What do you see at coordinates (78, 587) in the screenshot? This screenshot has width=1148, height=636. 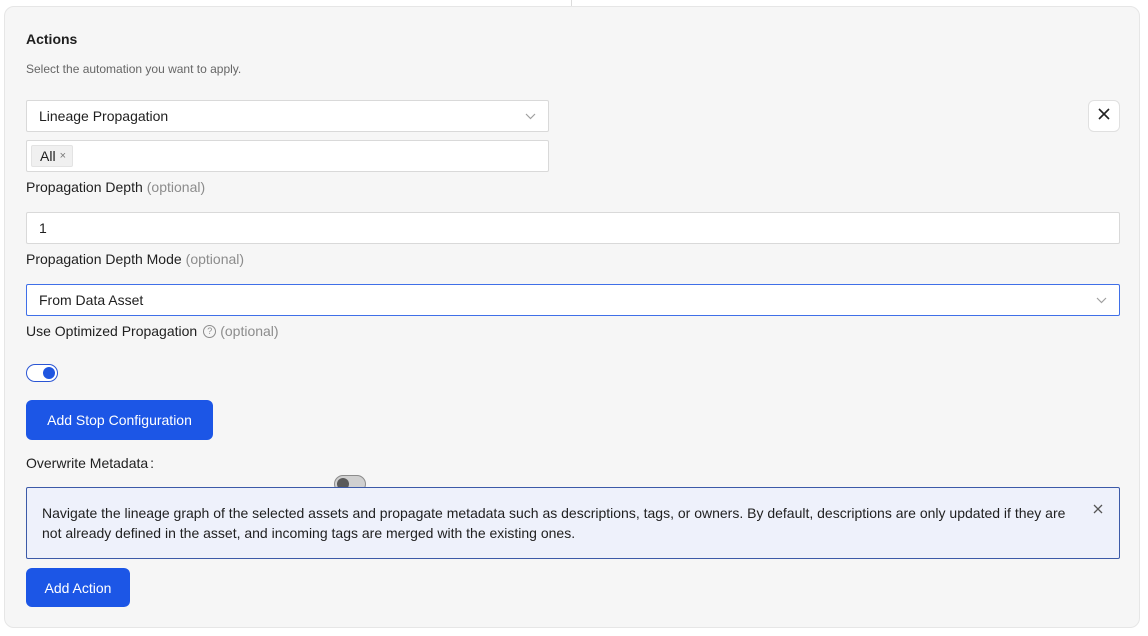 I see `add-action-button: Add Action` at bounding box center [78, 587].